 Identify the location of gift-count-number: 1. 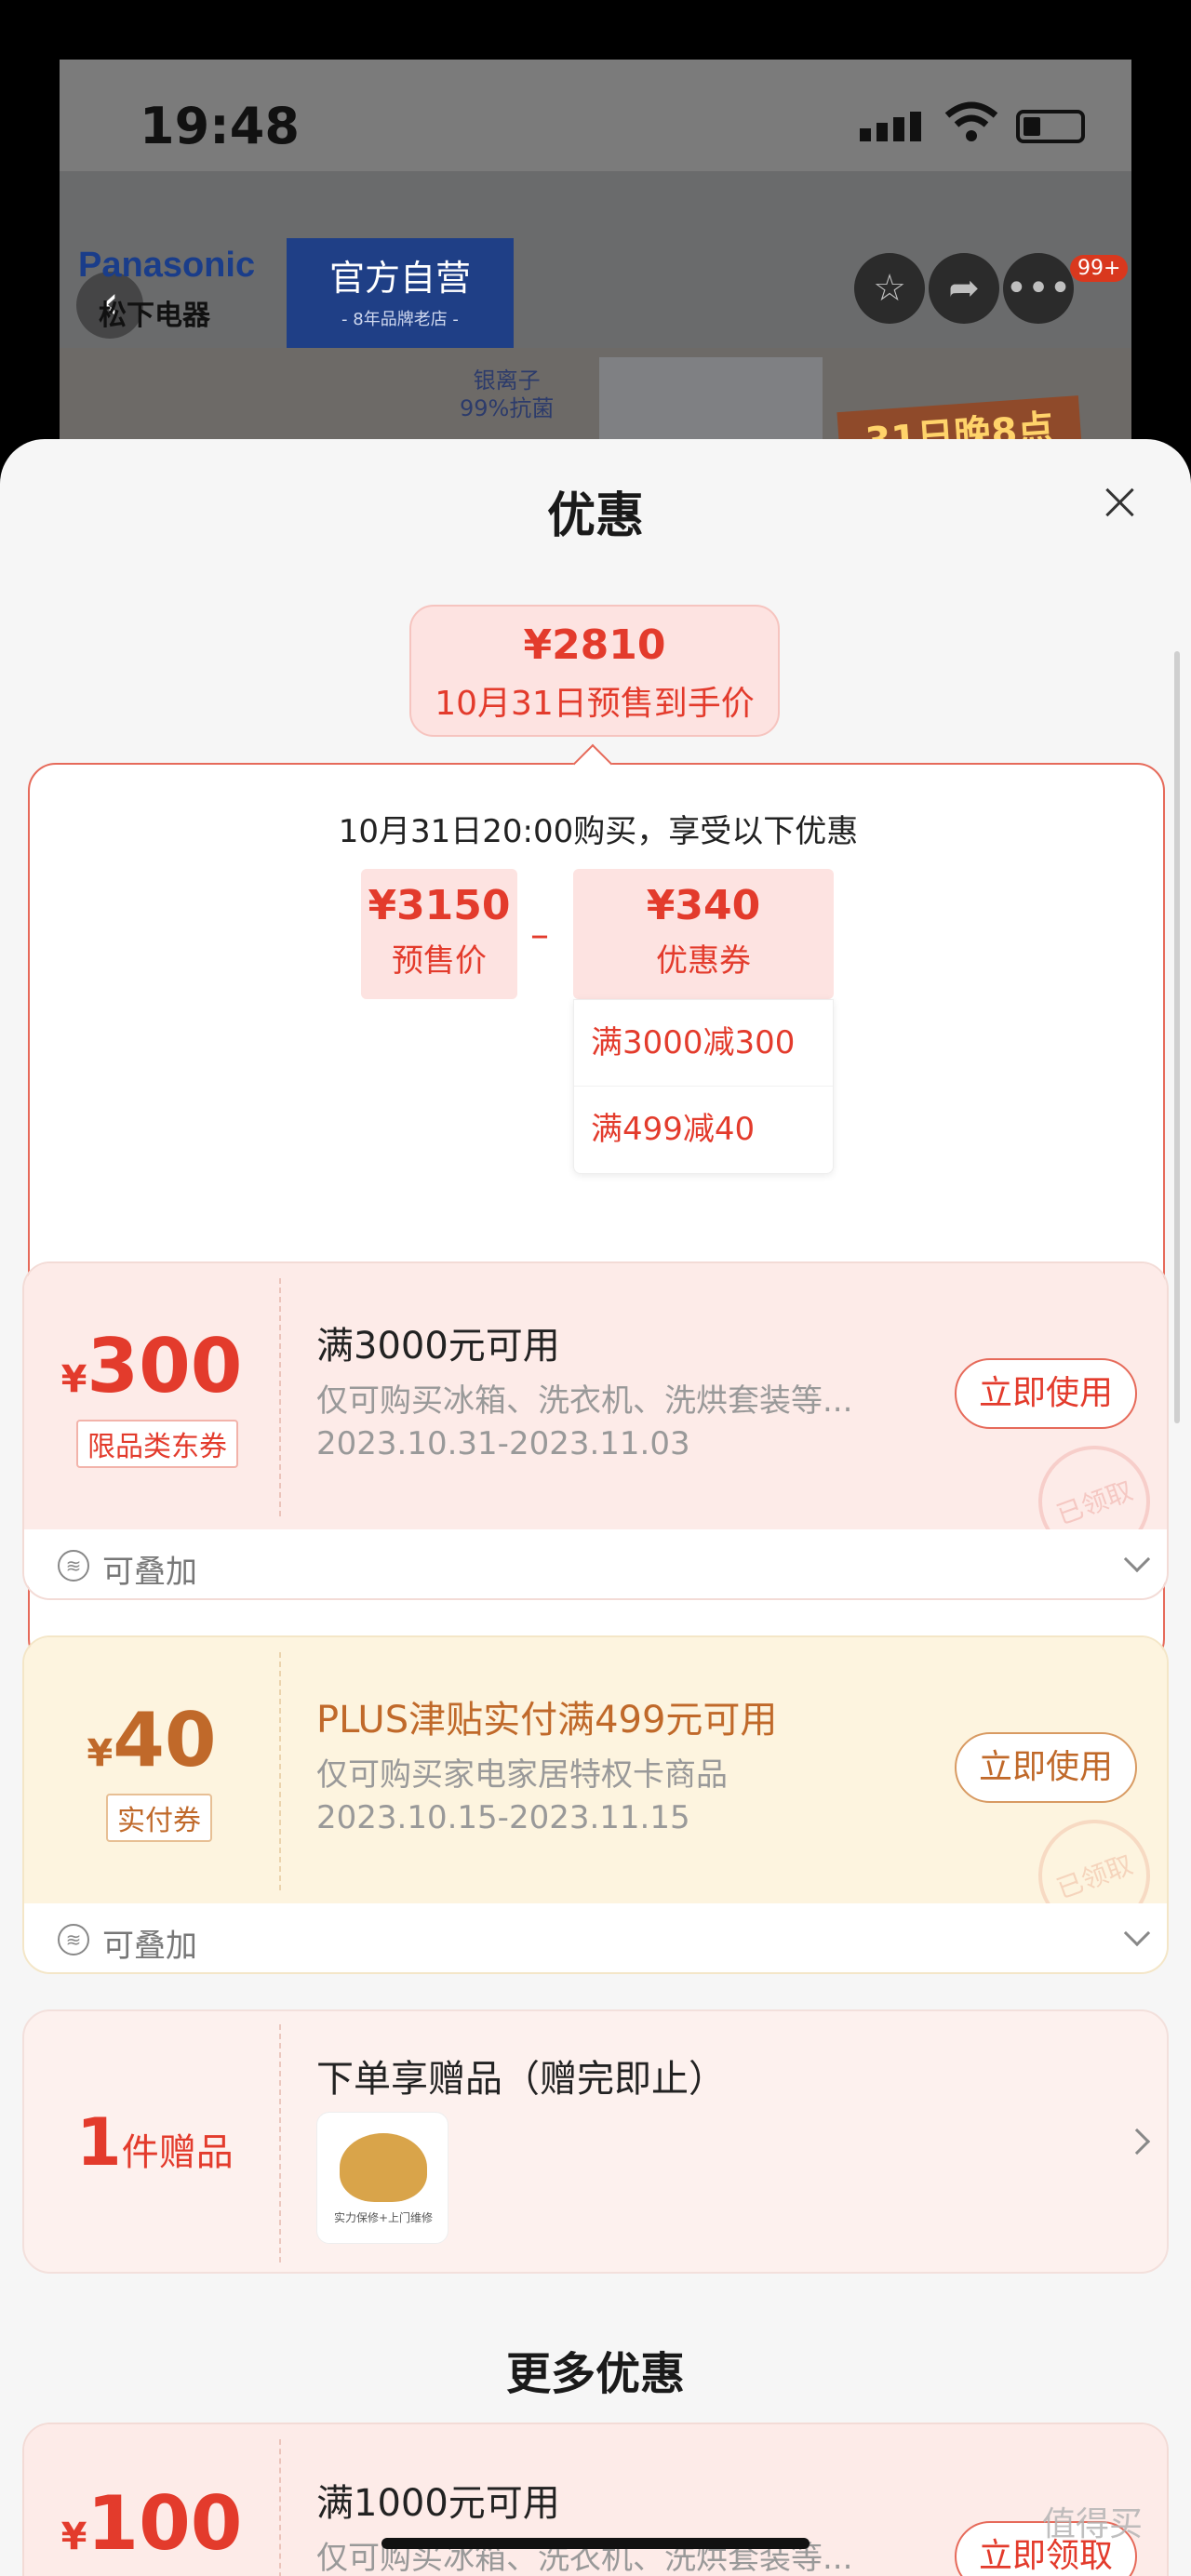
(99, 2142).